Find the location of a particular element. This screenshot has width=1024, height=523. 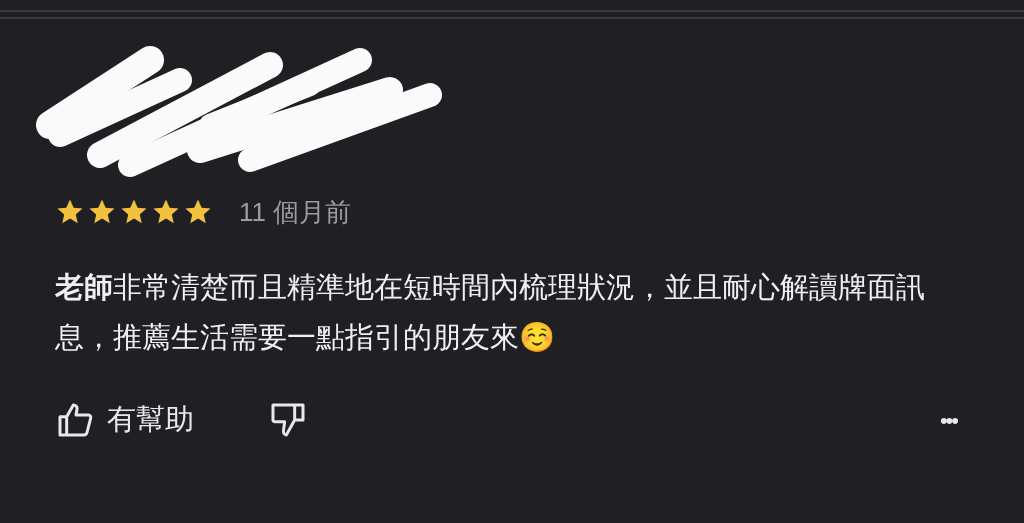

review-text: 老師非常清楚而且精準地在短時間內梳理狀況，並且耐心解讀牌面訊息，推薦生活需要一點指引的朋友來☺ is located at coordinates (490, 312).